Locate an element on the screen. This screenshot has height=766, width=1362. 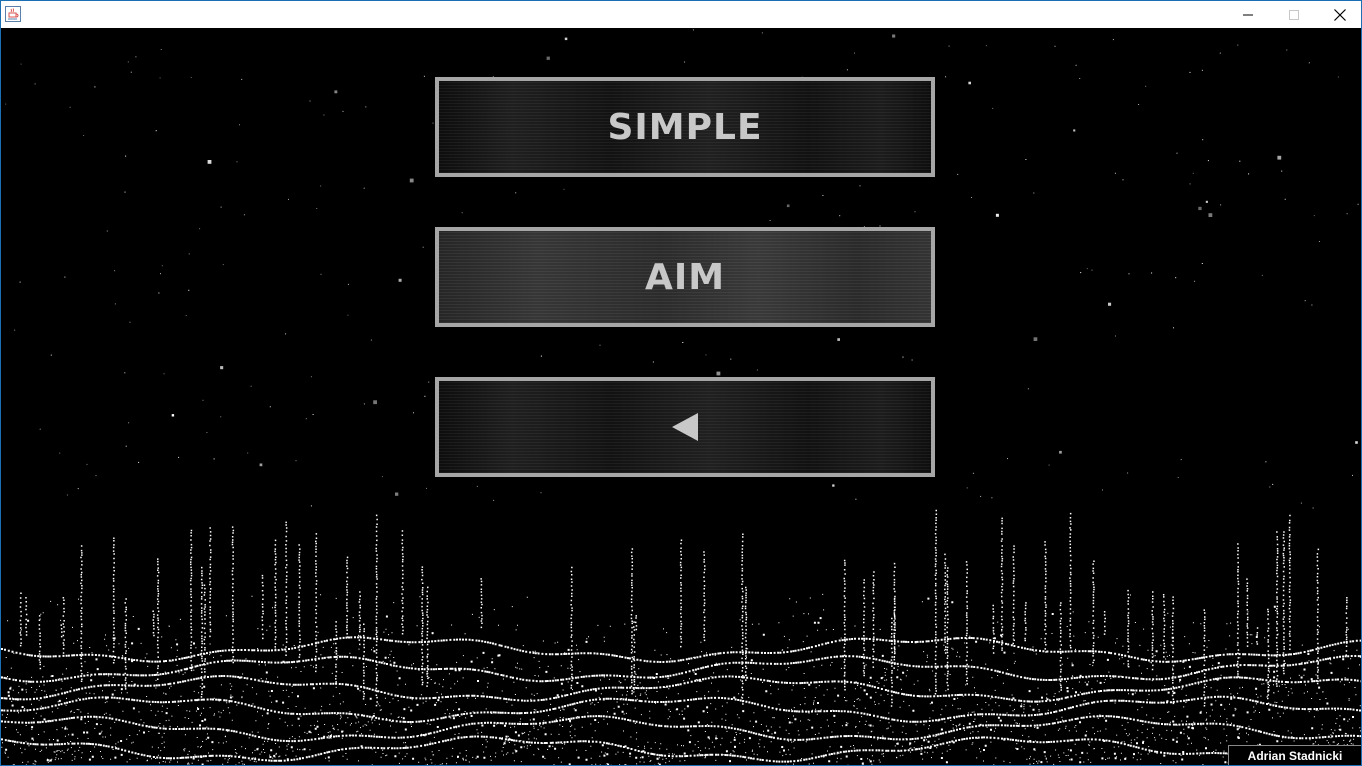
java-coffee-icon is located at coordinates (13, 14).